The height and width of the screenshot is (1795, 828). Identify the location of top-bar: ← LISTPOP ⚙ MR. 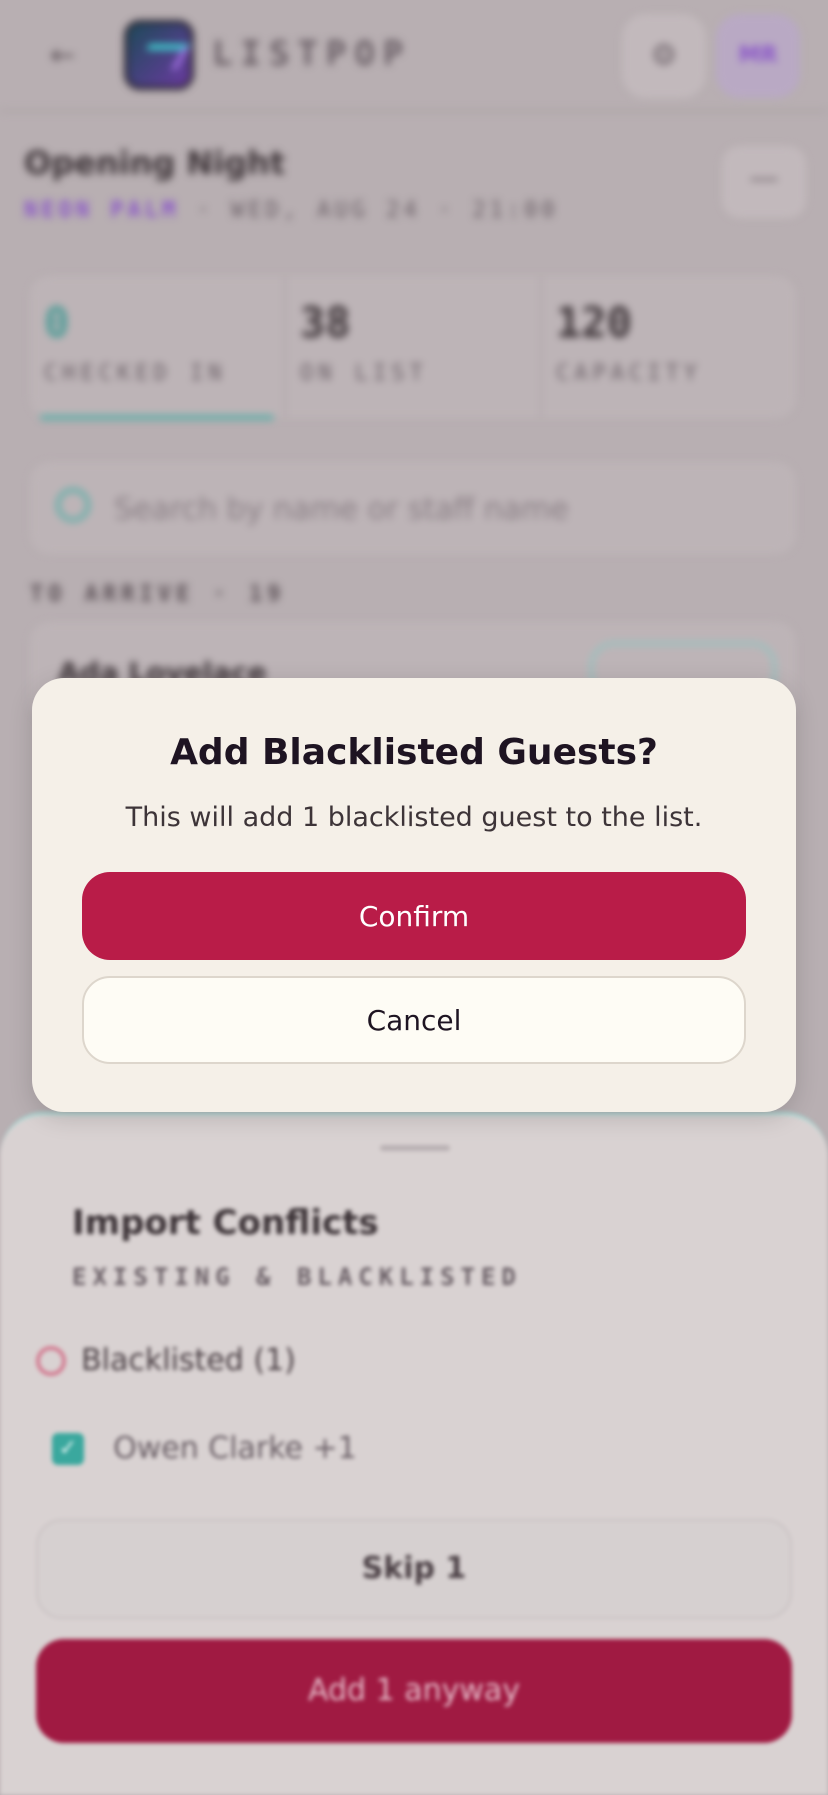
(414, 56).